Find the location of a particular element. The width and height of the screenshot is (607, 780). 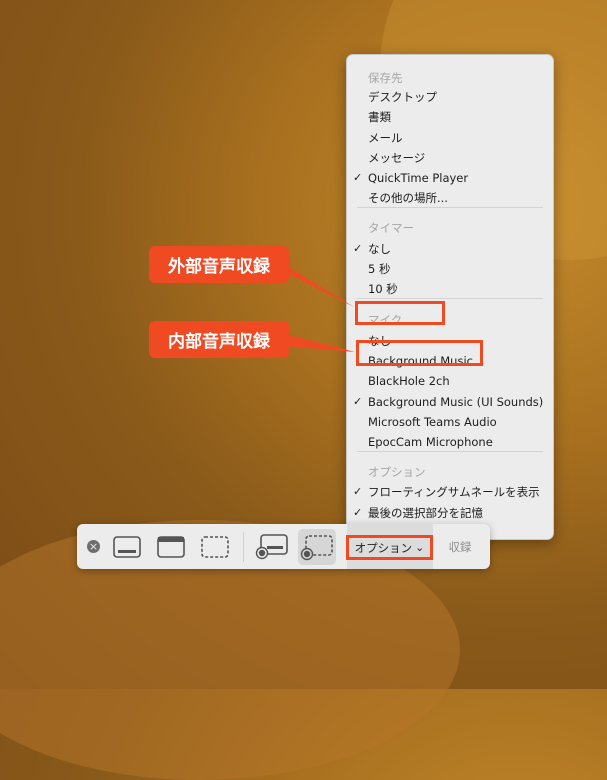

options-button: オプション ⌄ is located at coordinates (389, 547).